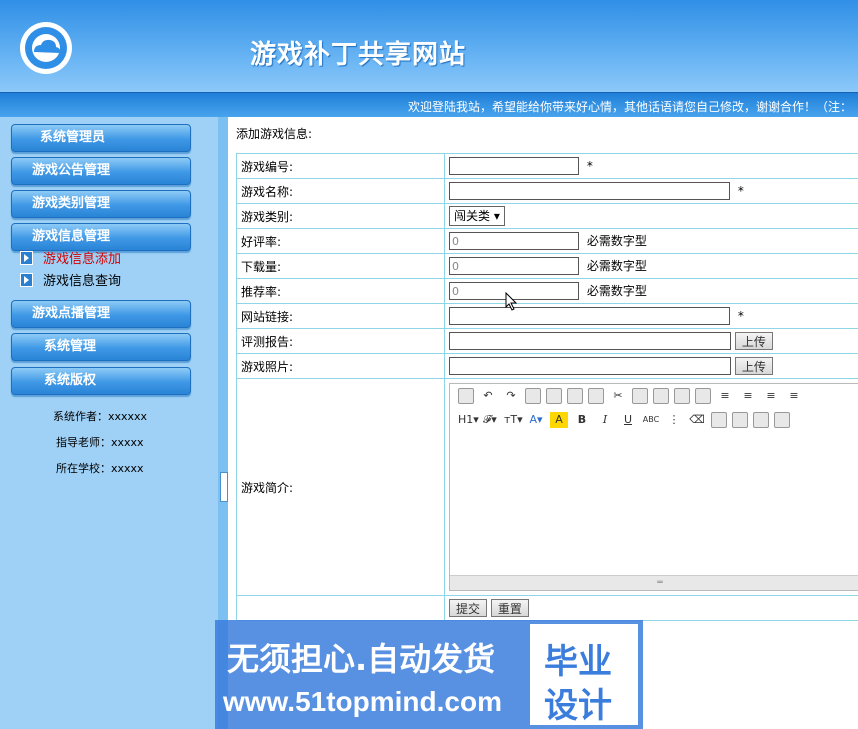  What do you see at coordinates (761, 420) in the screenshot?
I see `media-icon` at bounding box center [761, 420].